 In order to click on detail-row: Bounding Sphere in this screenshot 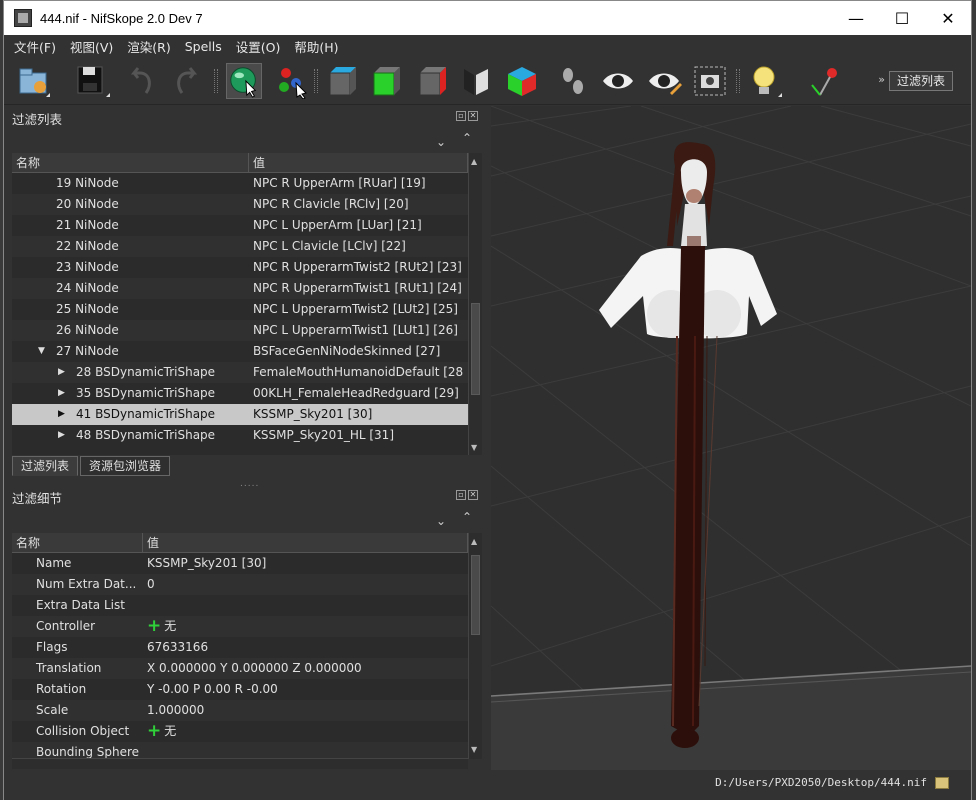, I will do `click(247, 750)`.